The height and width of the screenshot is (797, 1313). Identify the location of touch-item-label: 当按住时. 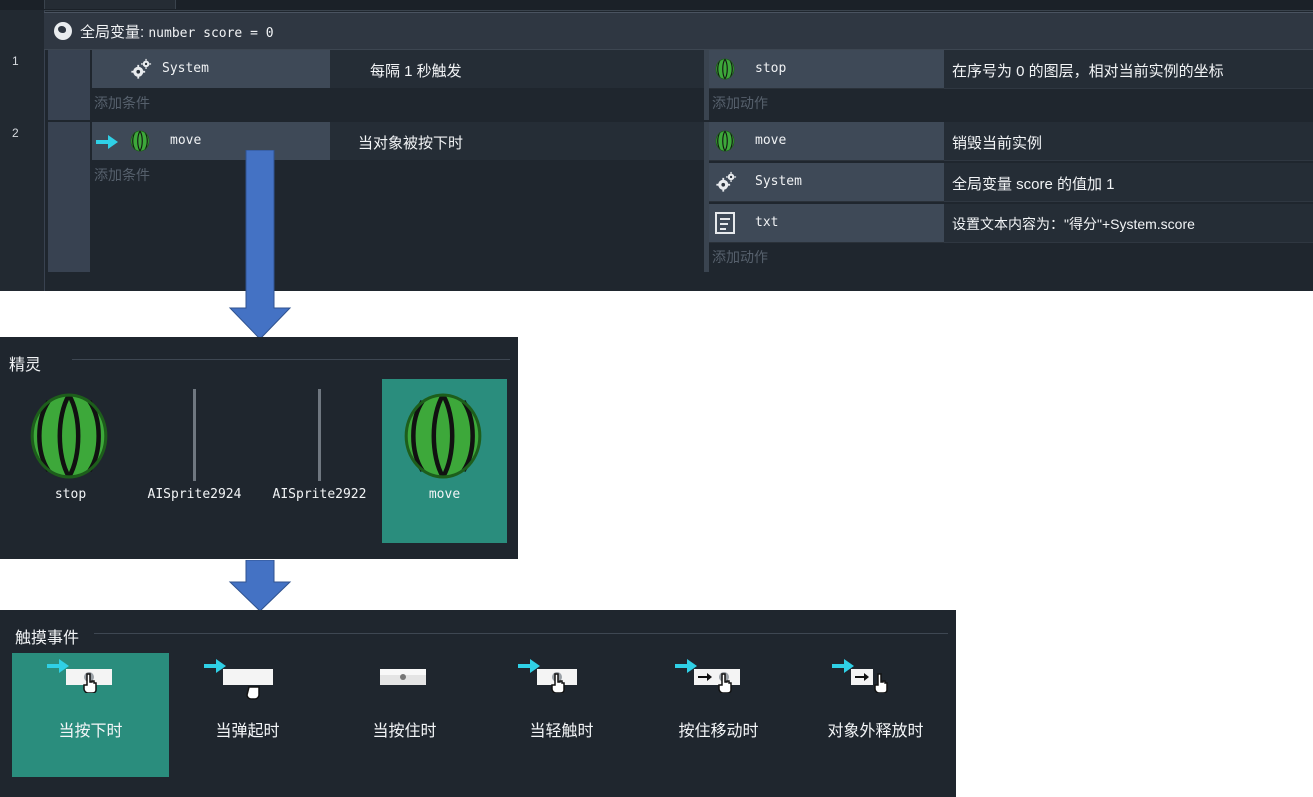
(404, 731).